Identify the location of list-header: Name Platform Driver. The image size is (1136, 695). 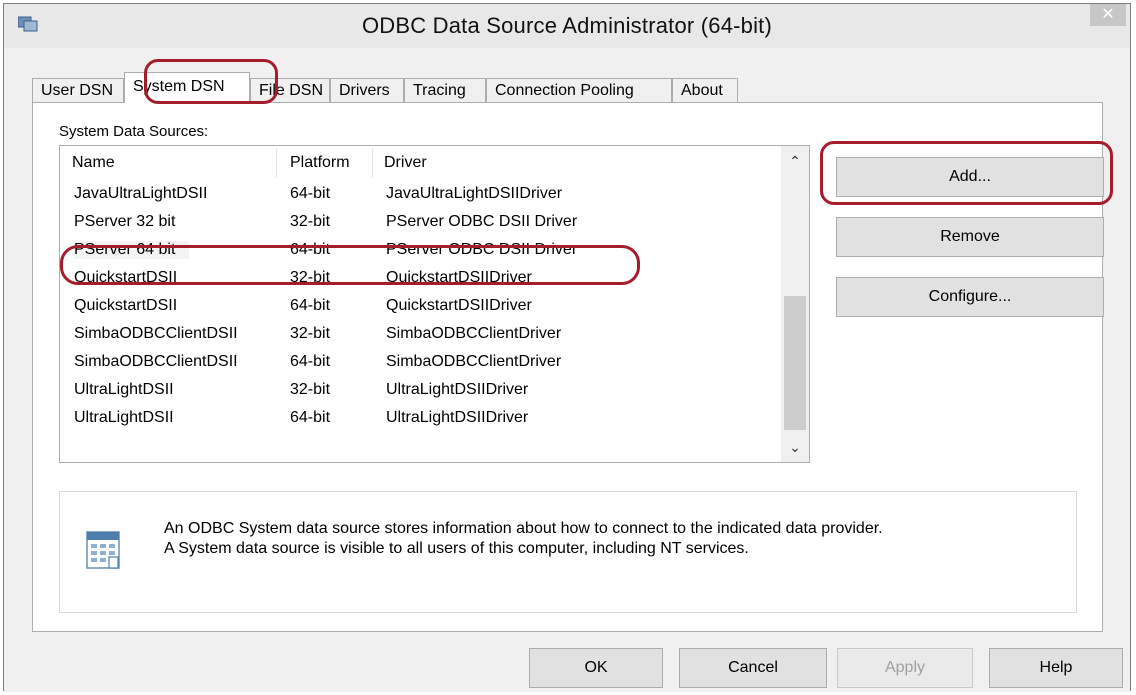
(421, 163).